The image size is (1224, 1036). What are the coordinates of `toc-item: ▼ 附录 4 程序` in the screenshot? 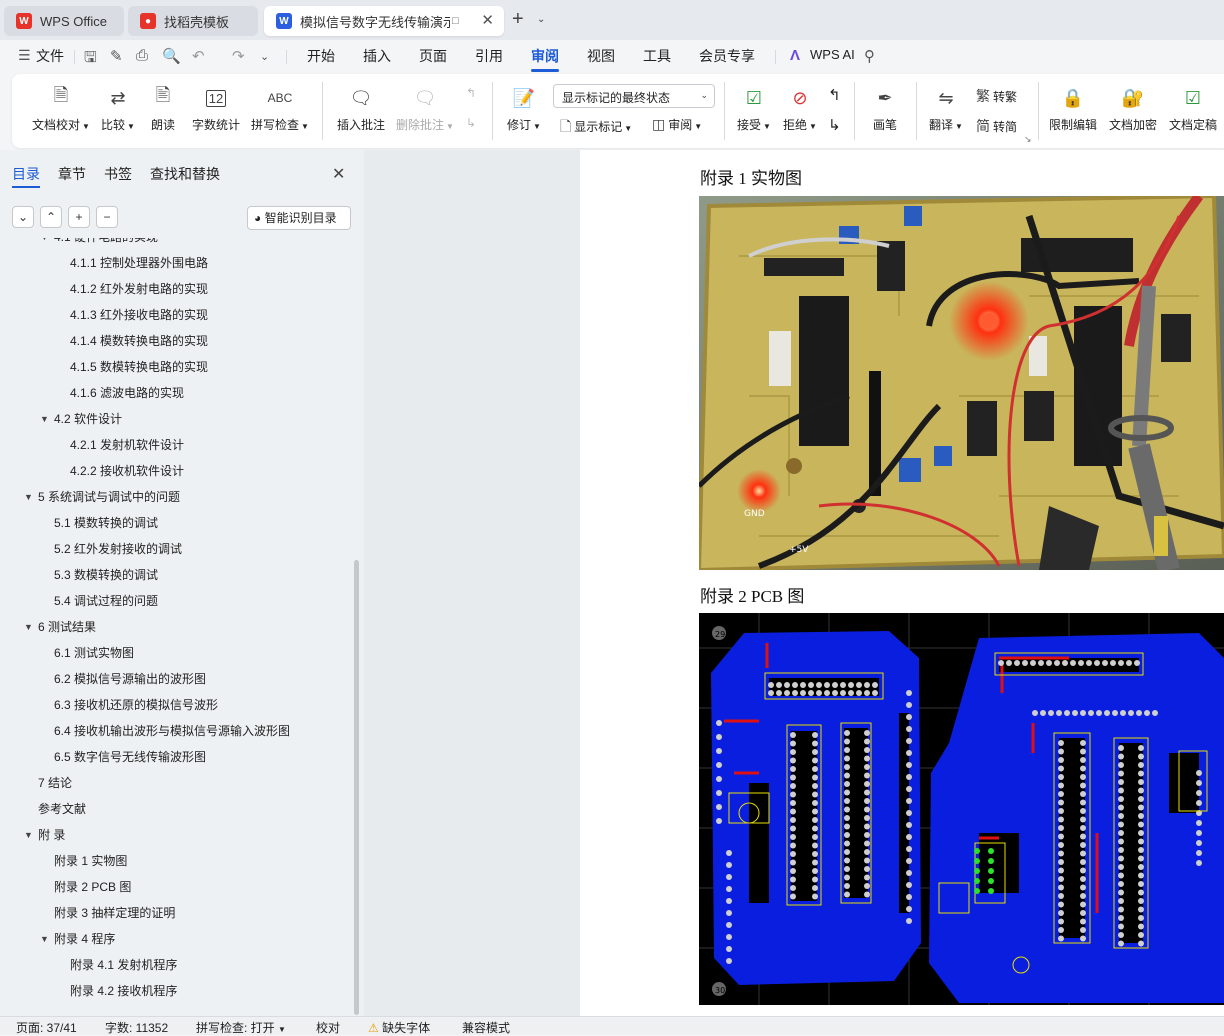 It's located at (176, 939).